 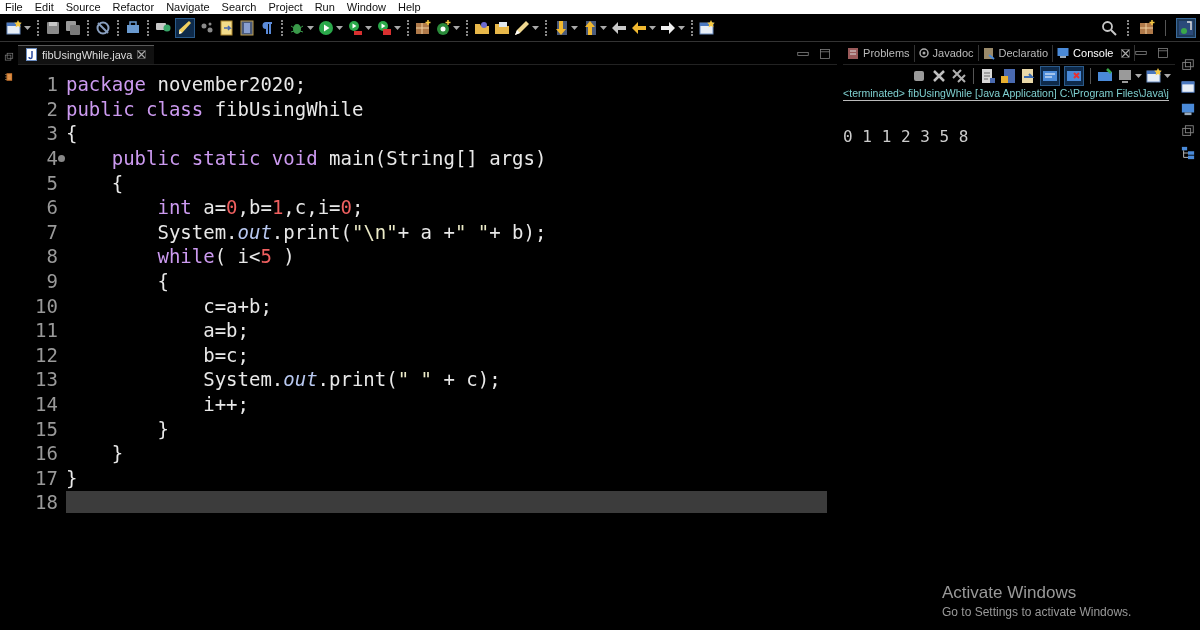 What do you see at coordinates (668, 27) in the screenshot?
I see `right-arrow-icon` at bounding box center [668, 27].